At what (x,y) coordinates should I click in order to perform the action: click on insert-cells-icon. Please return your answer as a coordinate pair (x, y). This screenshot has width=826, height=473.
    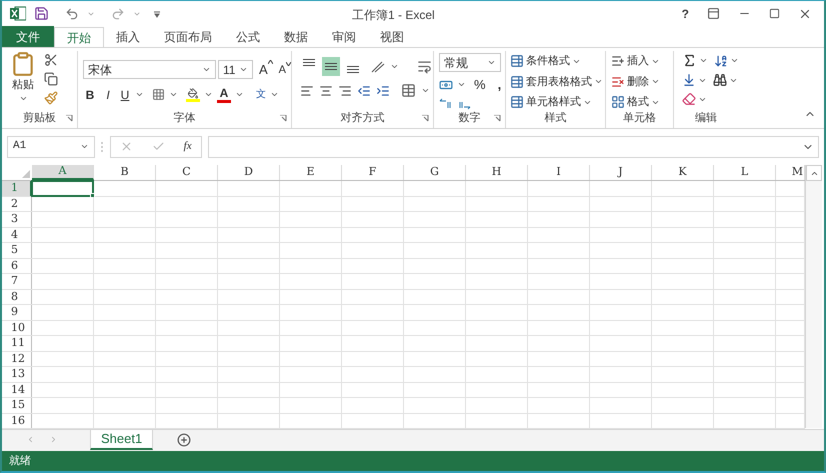
    Looking at the image, I should click on (618, 61).